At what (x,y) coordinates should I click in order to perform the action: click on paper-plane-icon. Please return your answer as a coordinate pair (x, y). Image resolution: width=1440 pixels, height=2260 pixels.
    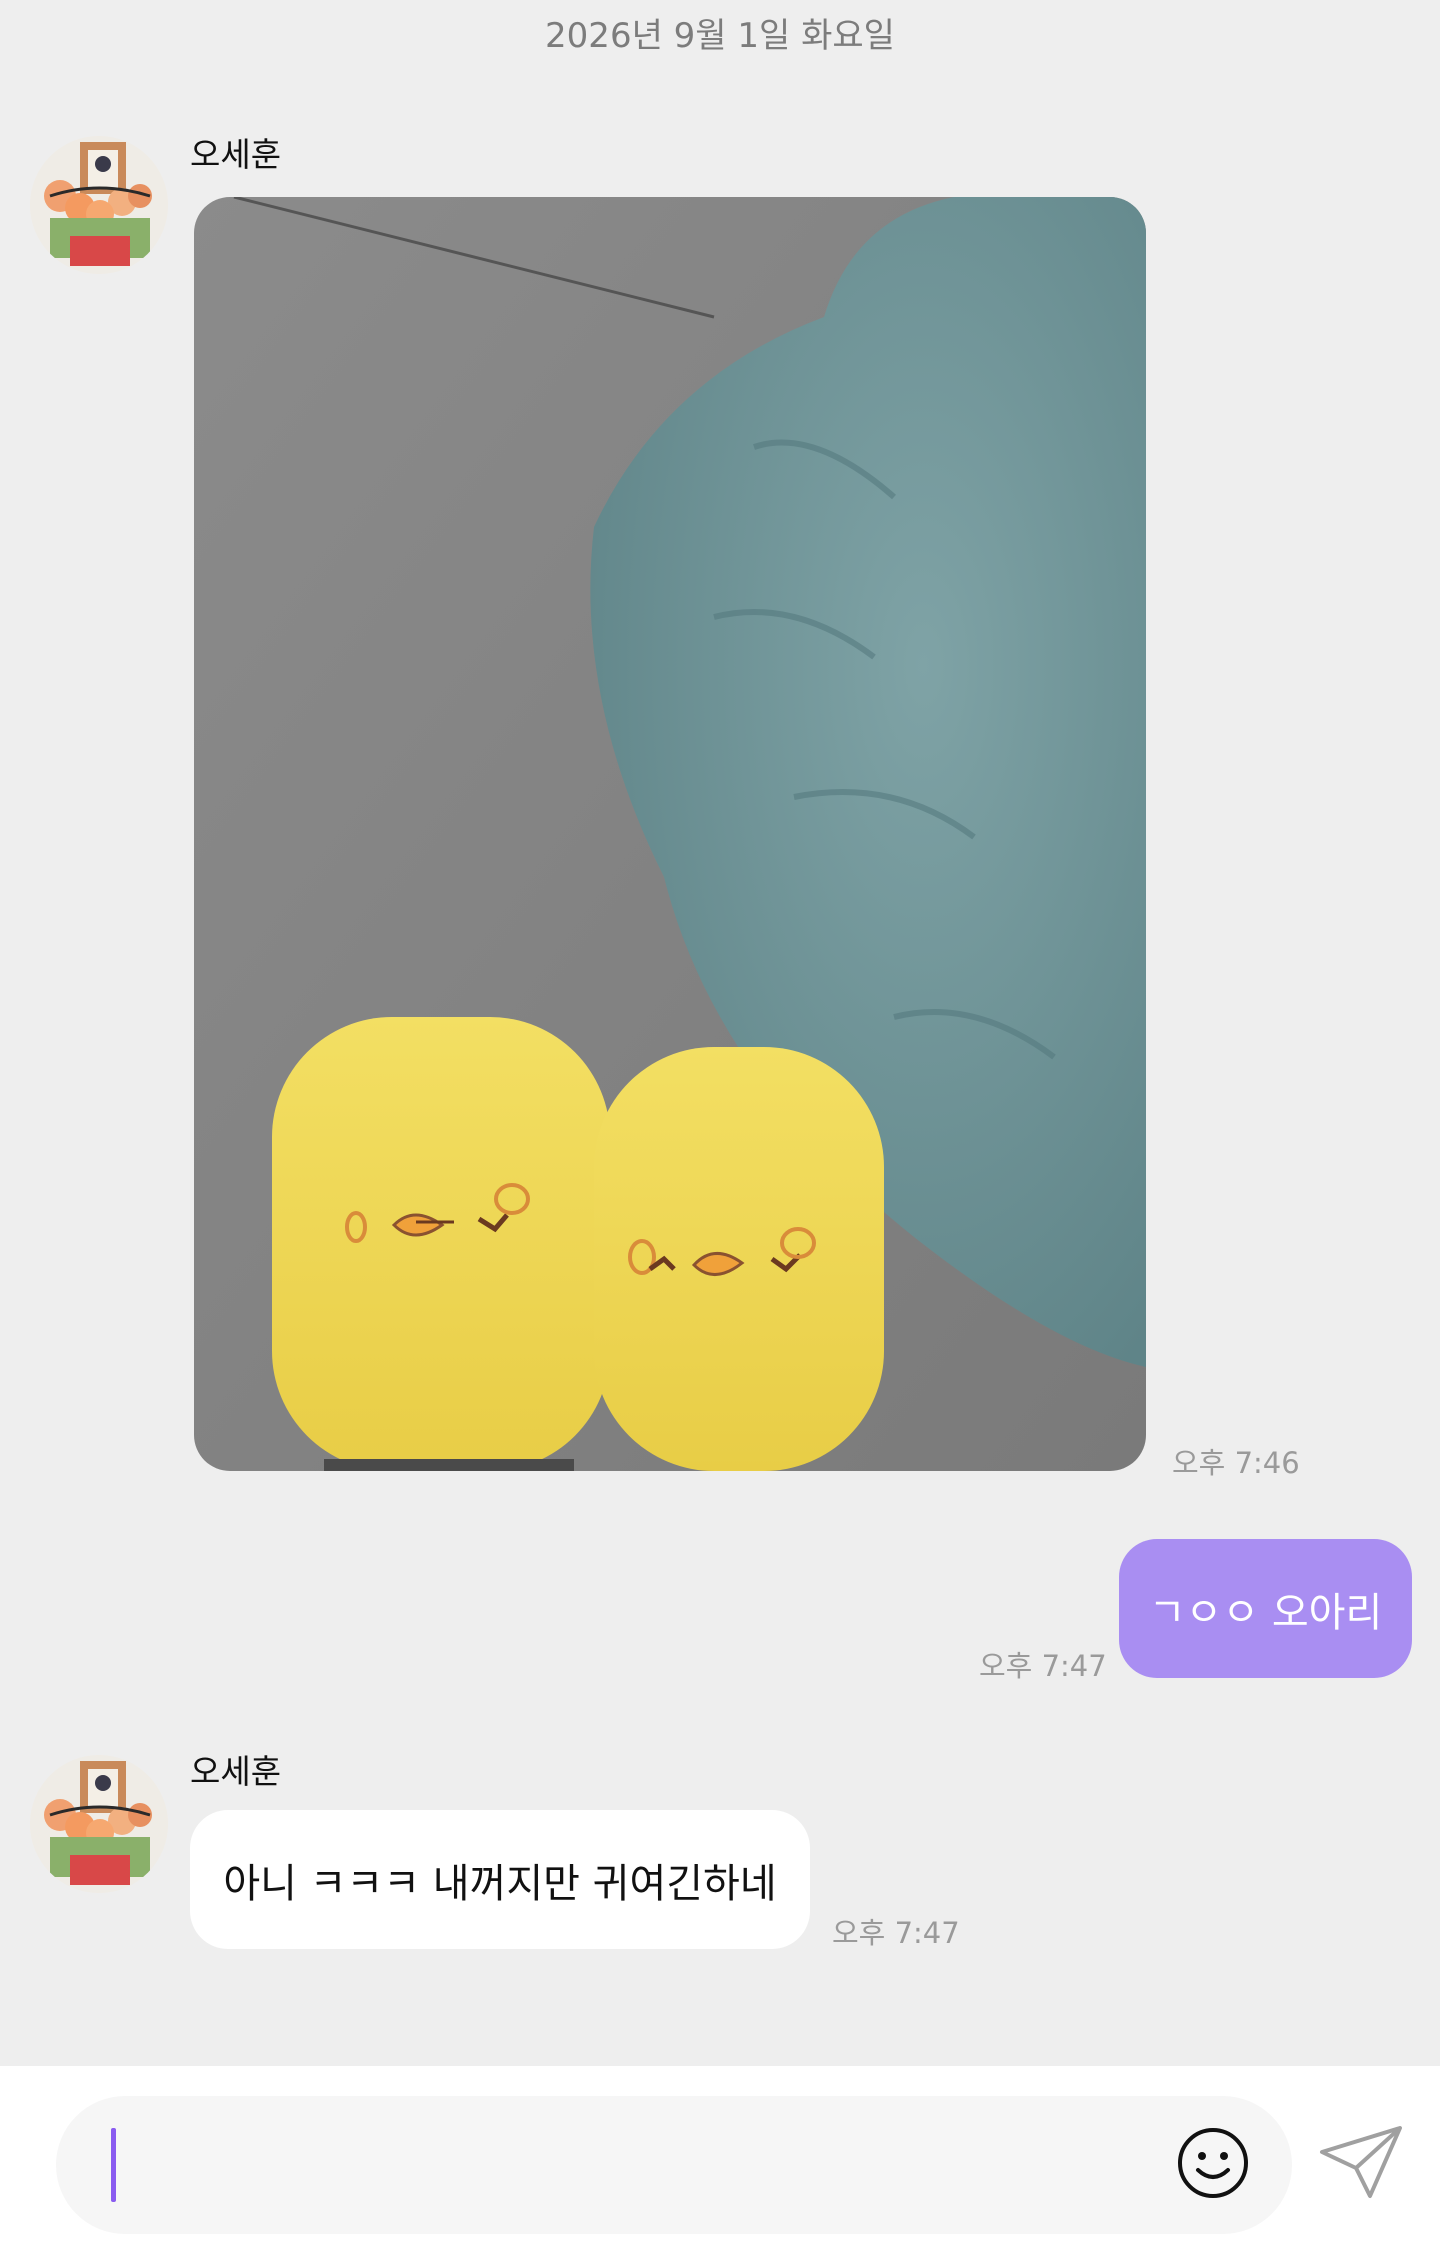
    Looking at the image, I should click on (1361, 2162).